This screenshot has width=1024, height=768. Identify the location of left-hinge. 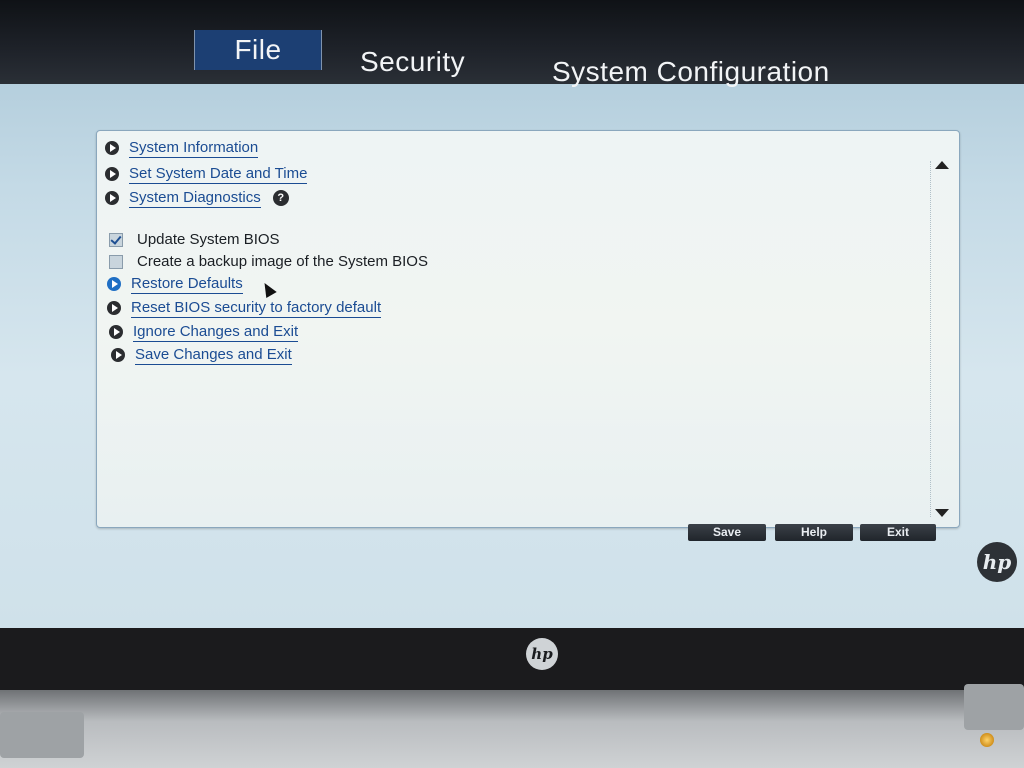
(42, 735).